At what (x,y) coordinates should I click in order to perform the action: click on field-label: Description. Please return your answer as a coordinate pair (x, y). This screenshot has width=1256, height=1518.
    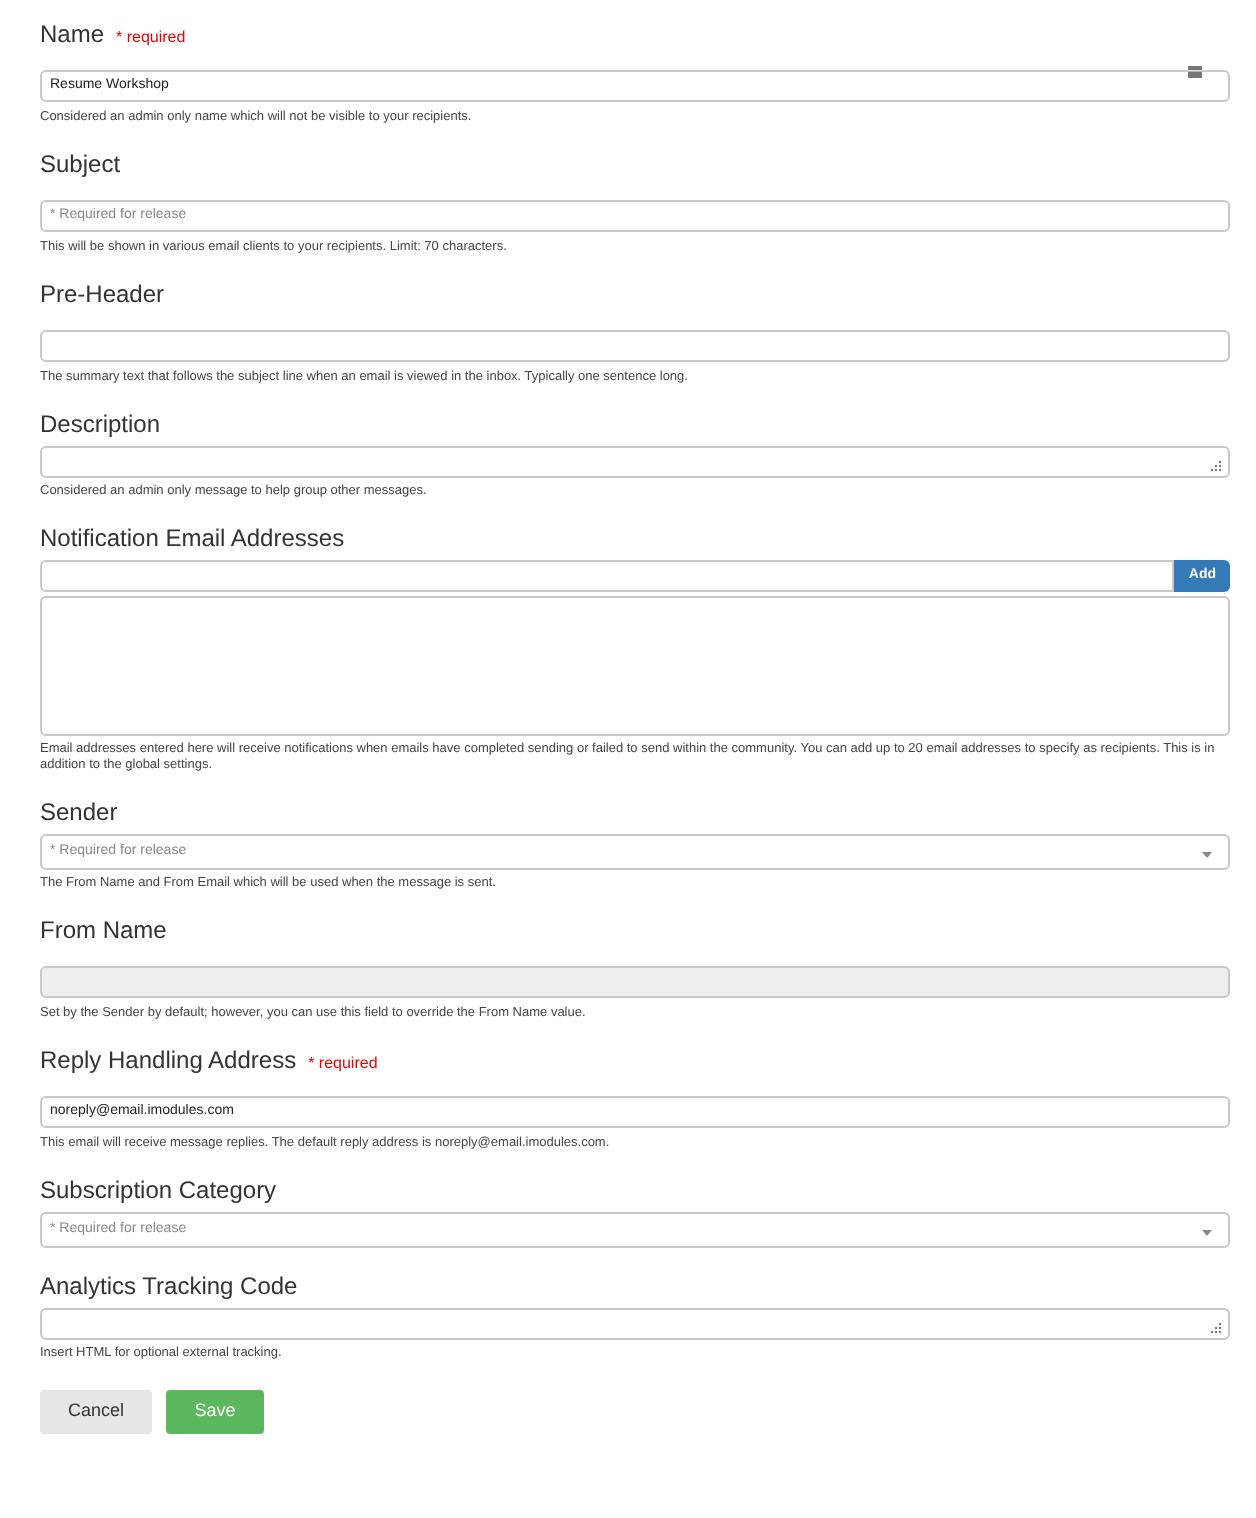
    Looking at the image, I should click on (100, 424).